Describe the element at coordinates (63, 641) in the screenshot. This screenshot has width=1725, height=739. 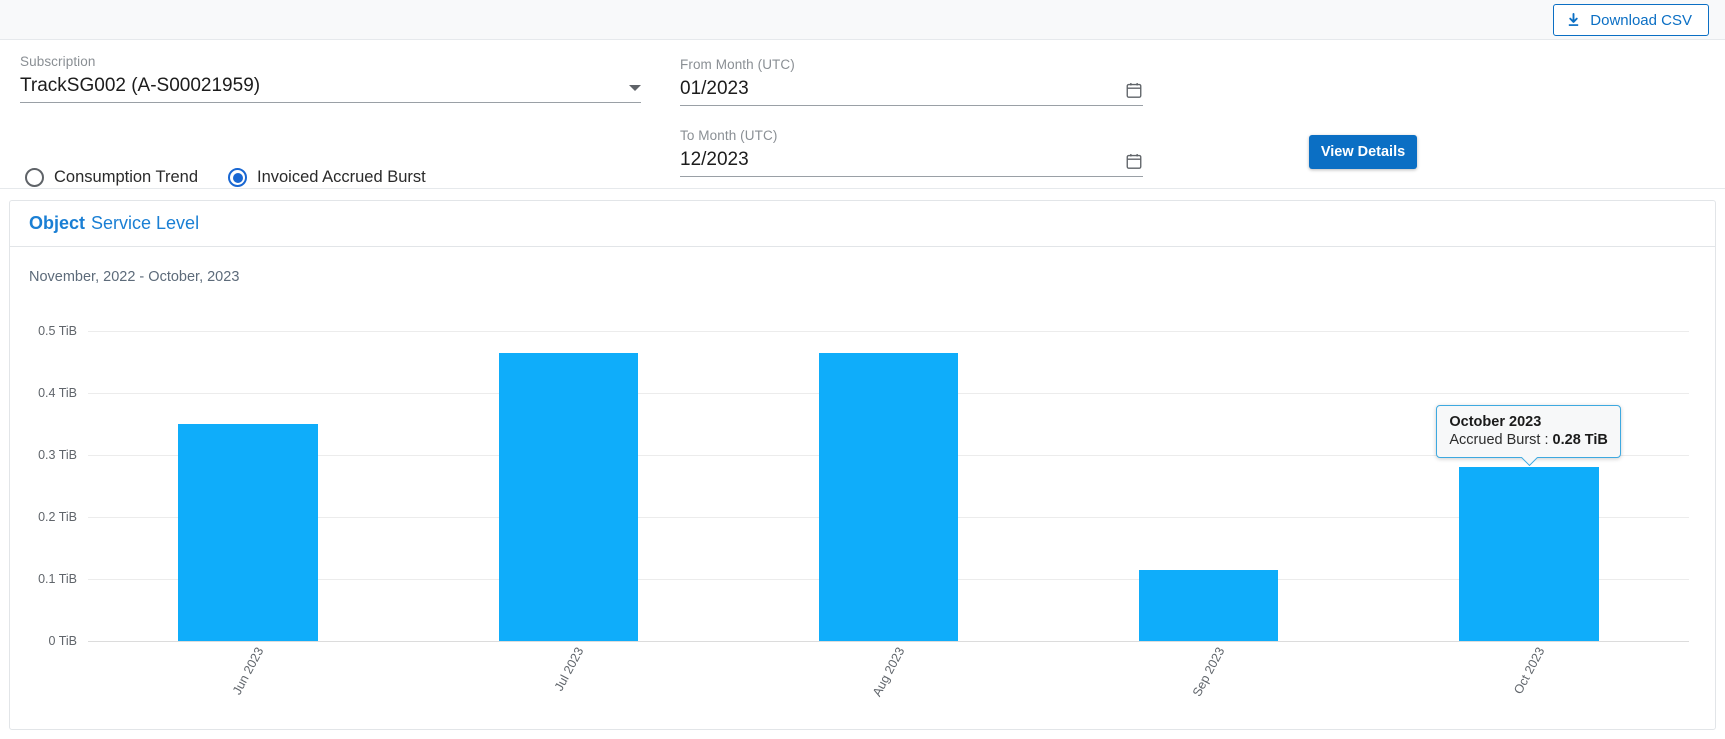
I see `y-axis-tick-label: 0 TiB` at that location.